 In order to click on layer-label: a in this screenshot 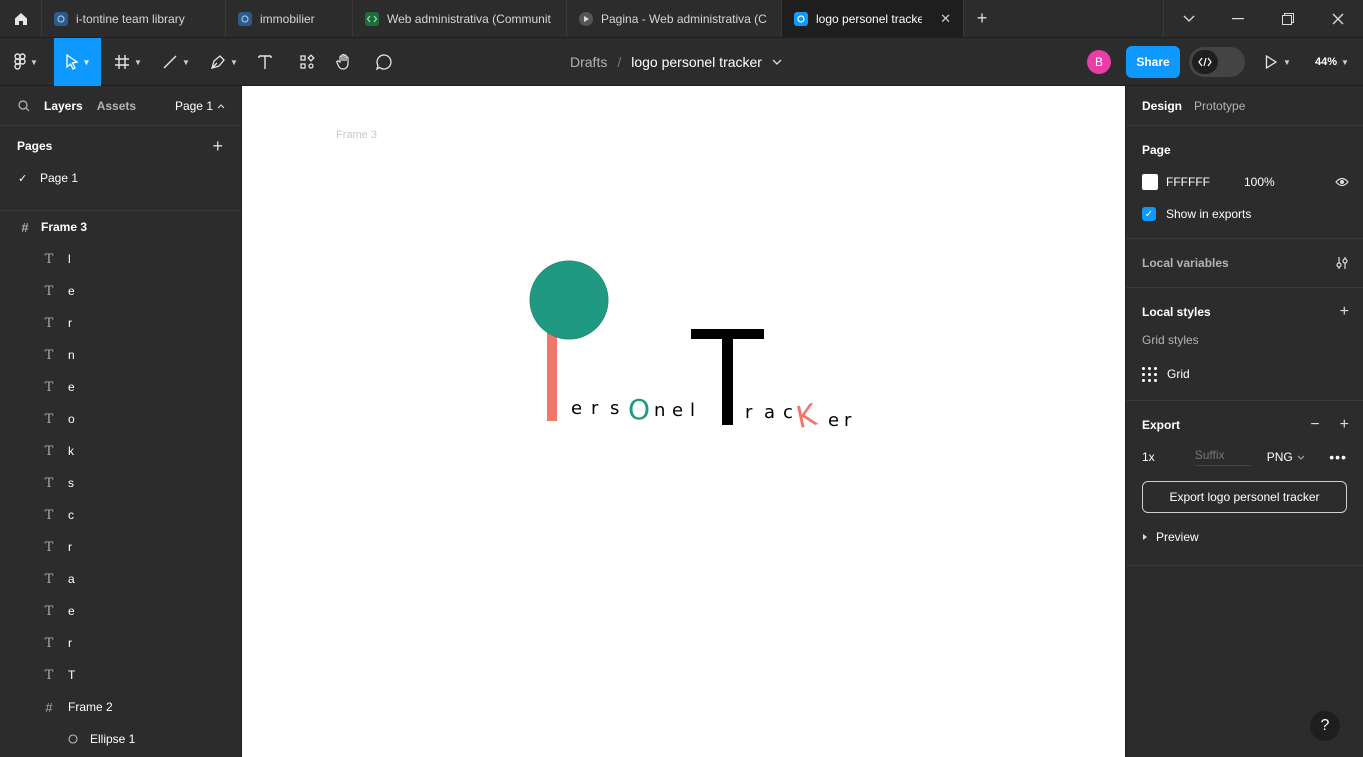, I will do `click(71, 579)`.